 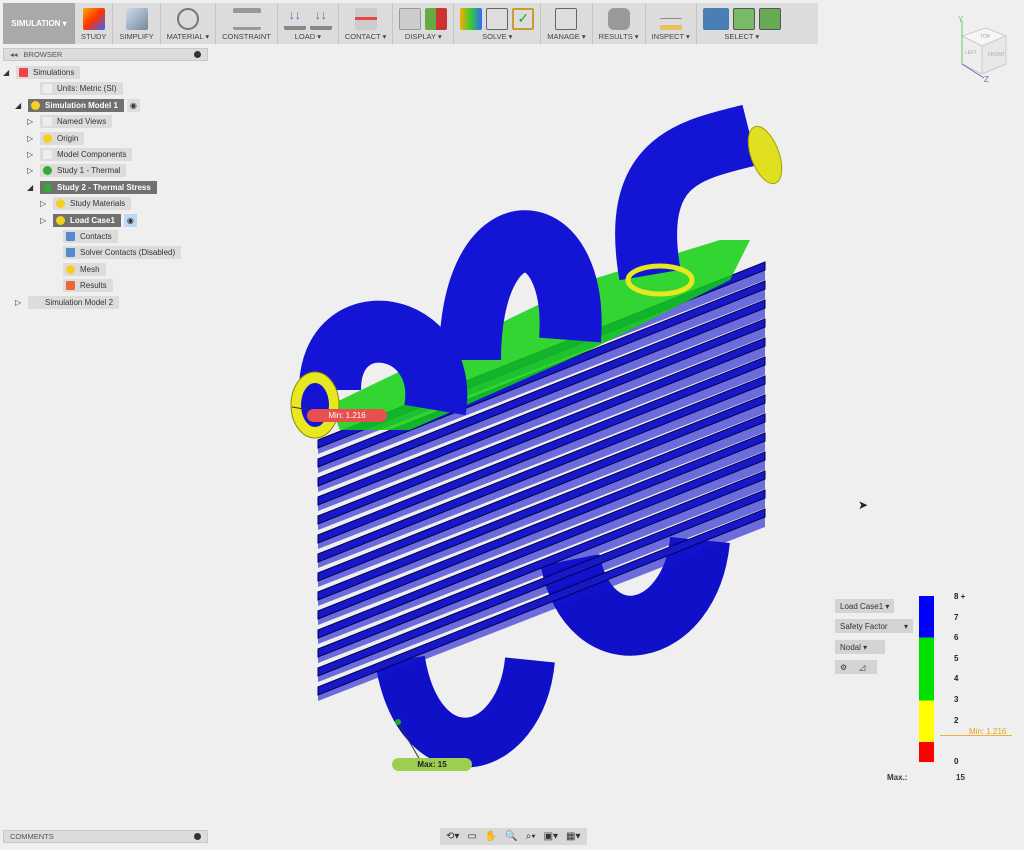 I want to click on camera-icon, so click(x=618, y=19).